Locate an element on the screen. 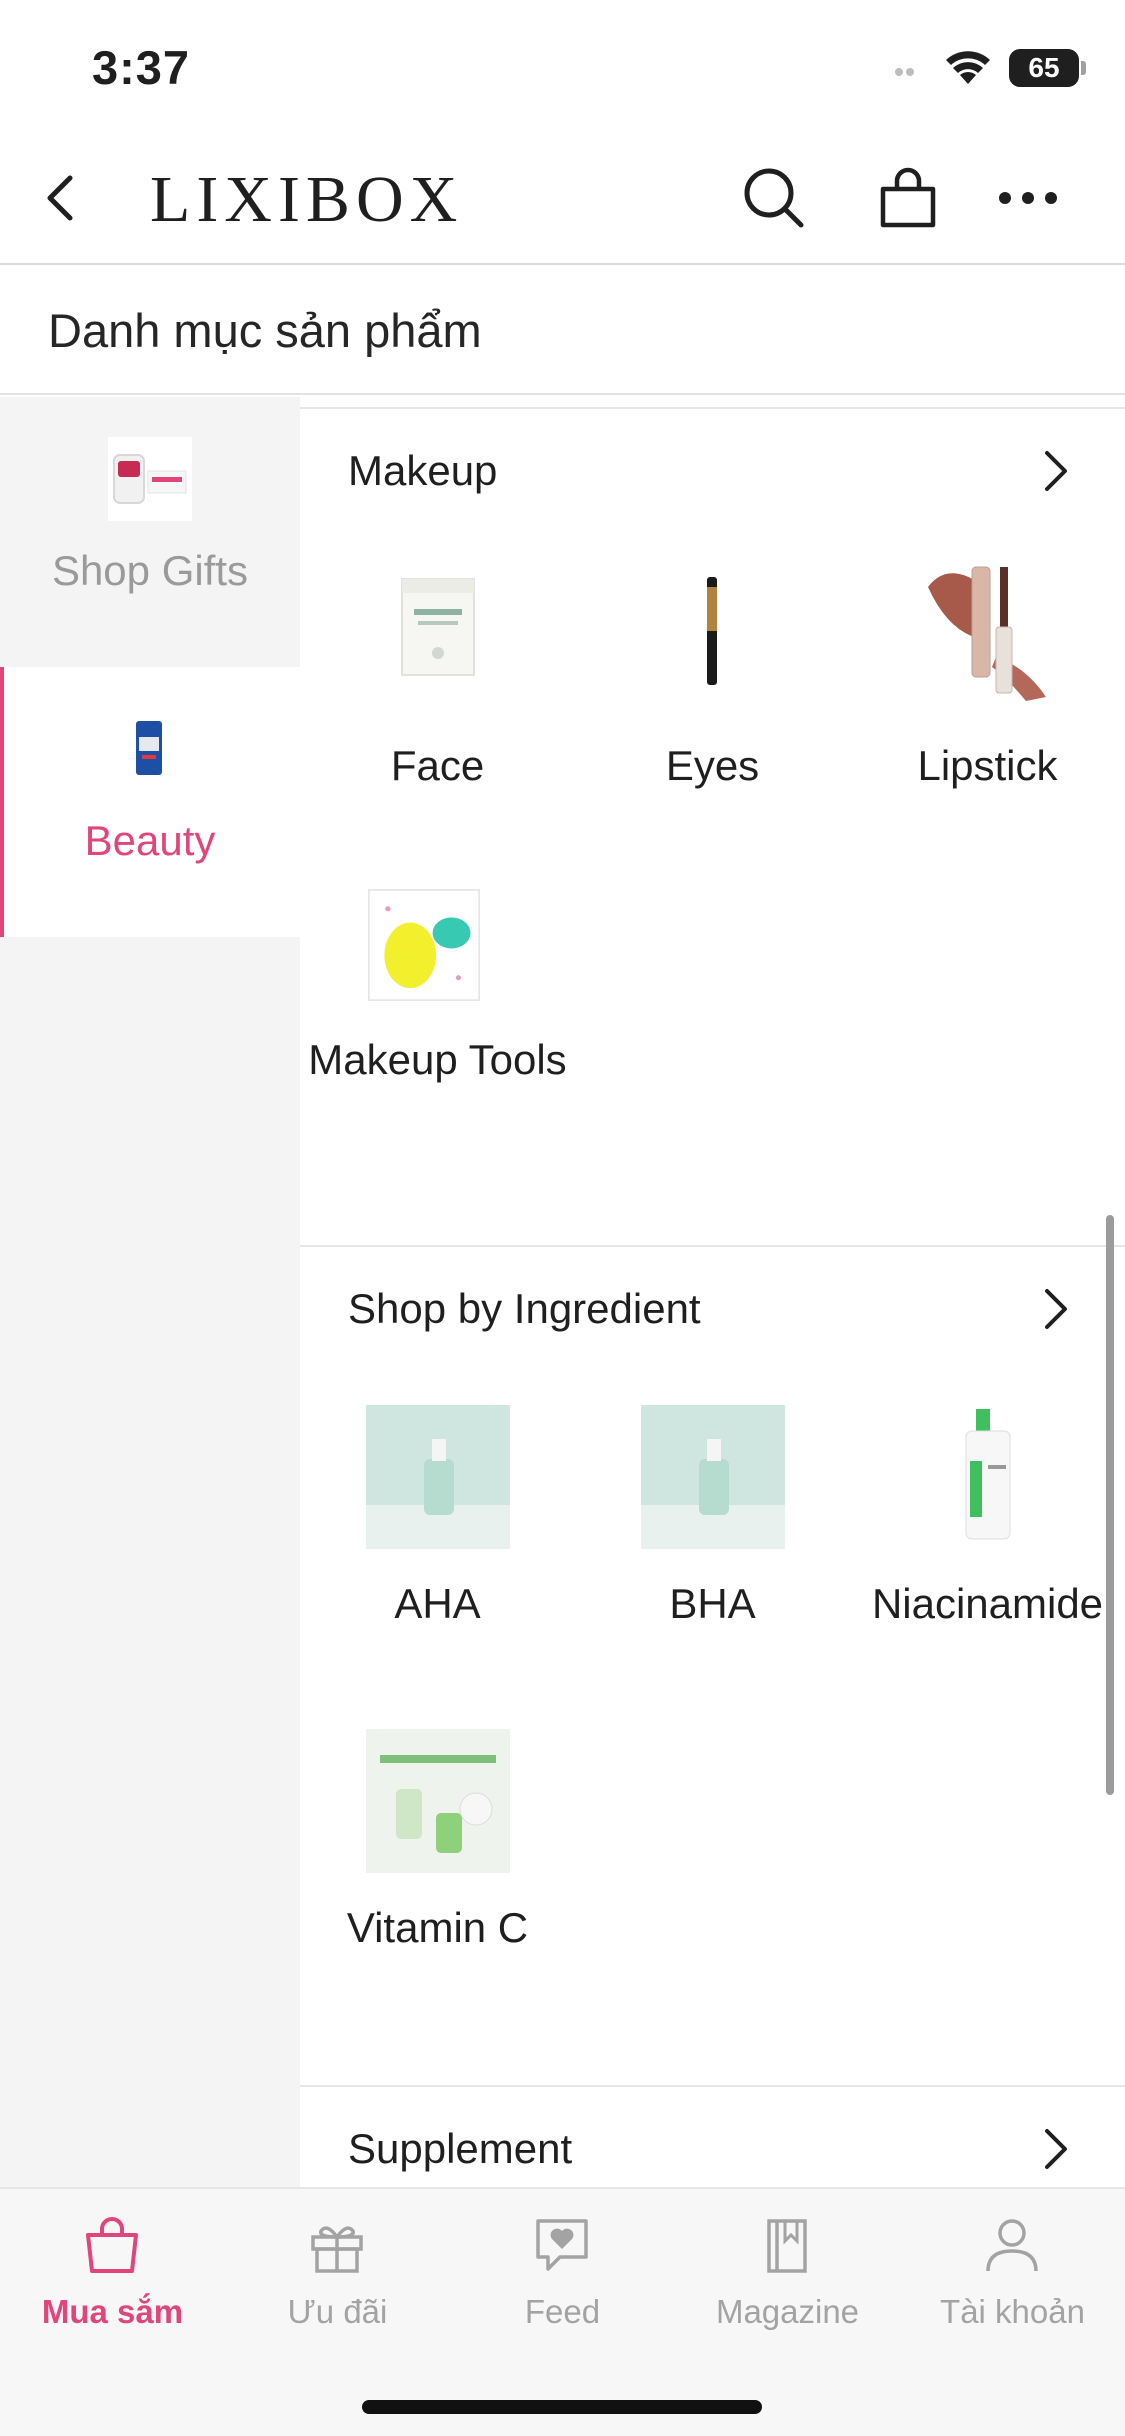 The width and height of the screenshot is (1125, 2436). vitamin-c-thumbnail is located at coordinates (438, 1801).